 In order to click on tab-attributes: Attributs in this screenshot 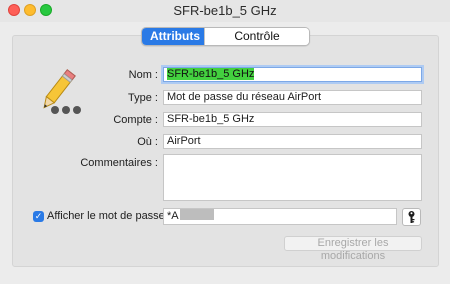, I will do `click(173, 36)`.